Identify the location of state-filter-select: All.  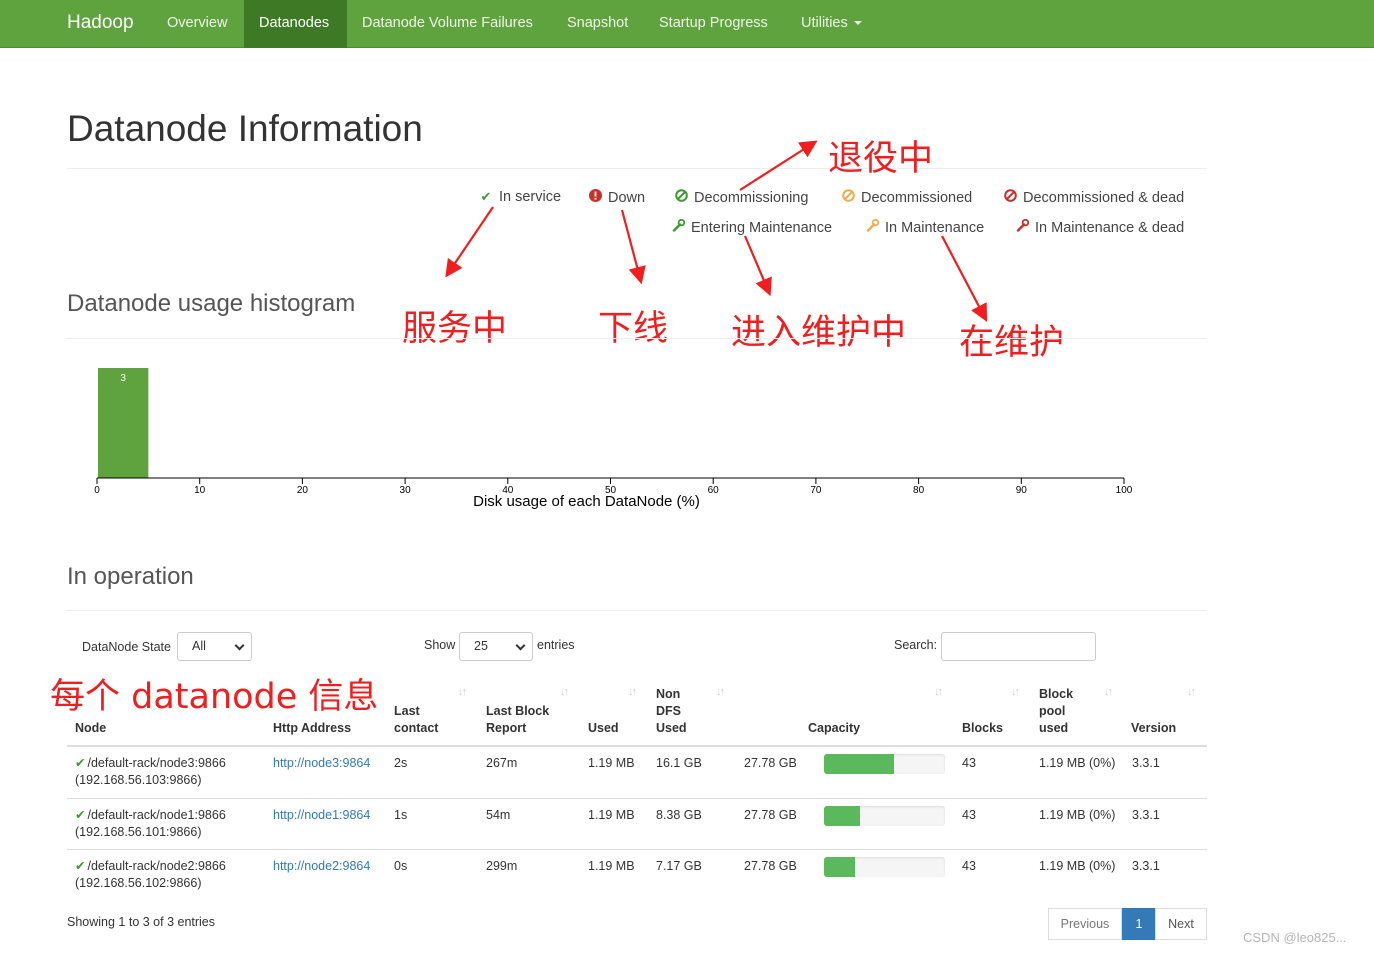
(214, 646).